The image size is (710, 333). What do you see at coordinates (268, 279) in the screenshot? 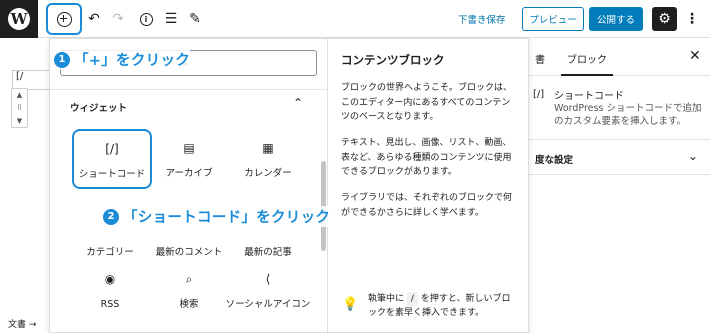
I see `share-icon: ⟨` at bounding box center [268, 279].